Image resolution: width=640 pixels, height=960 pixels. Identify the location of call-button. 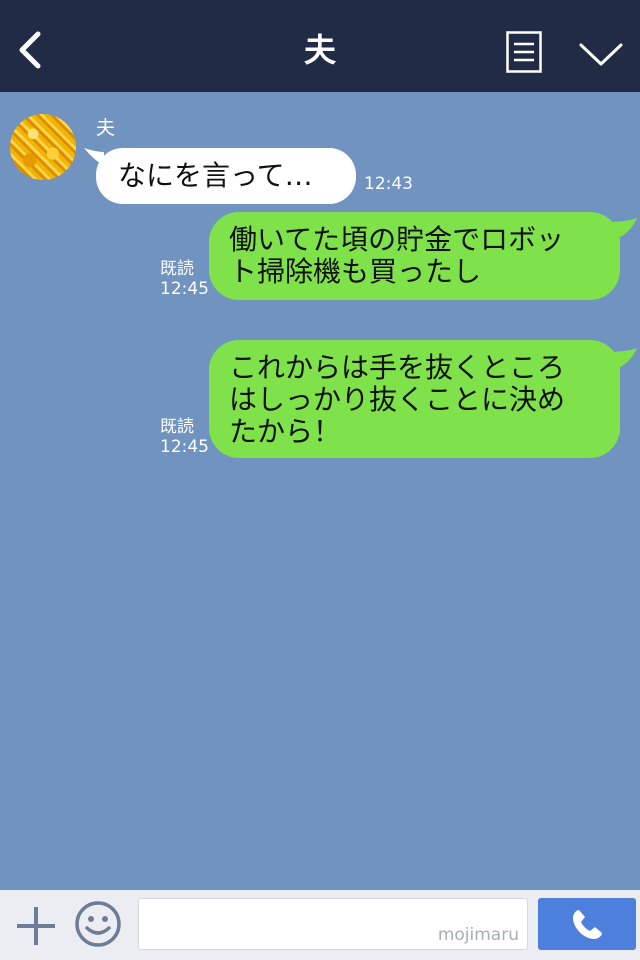
(587, 924).